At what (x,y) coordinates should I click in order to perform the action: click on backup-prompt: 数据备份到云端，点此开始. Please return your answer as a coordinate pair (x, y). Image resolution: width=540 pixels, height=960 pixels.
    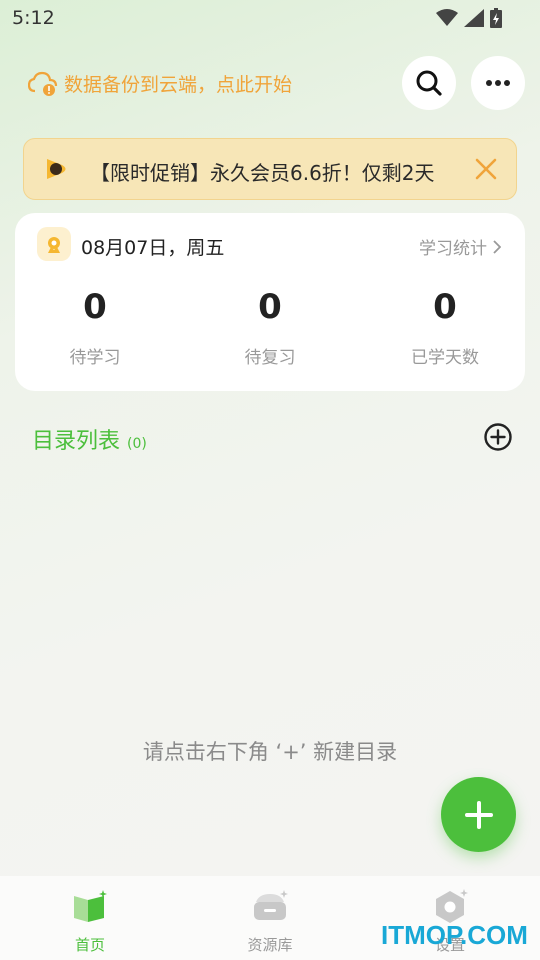
    Looking at the image, I should click on (160, 83).